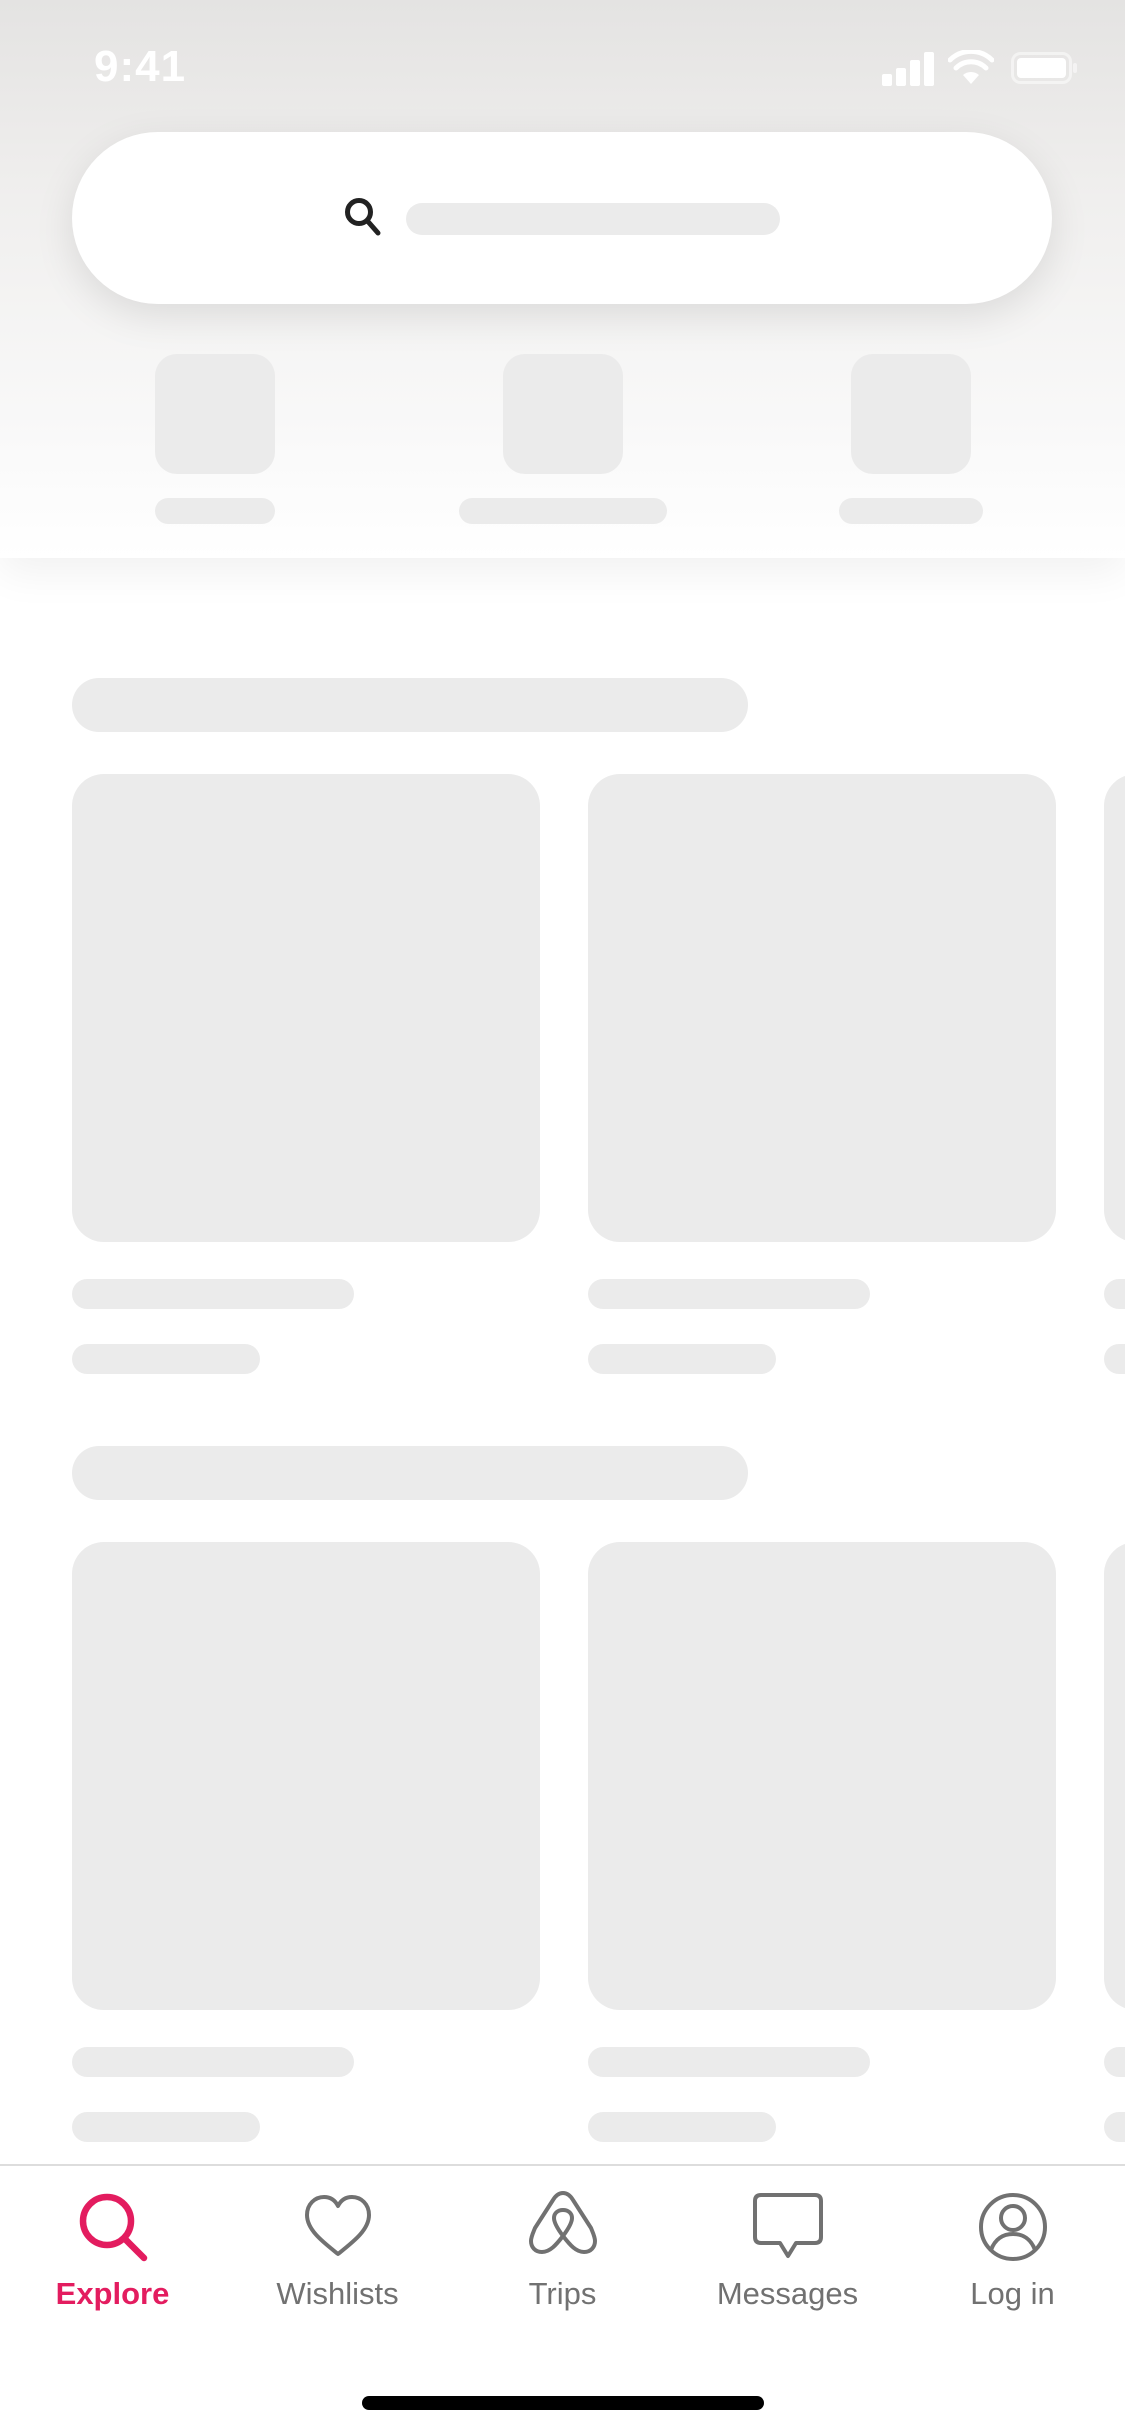 The width and height of the screenshot is (1125, 2436). I want to click on airbnb-logo-icon, so click(562, 2222).